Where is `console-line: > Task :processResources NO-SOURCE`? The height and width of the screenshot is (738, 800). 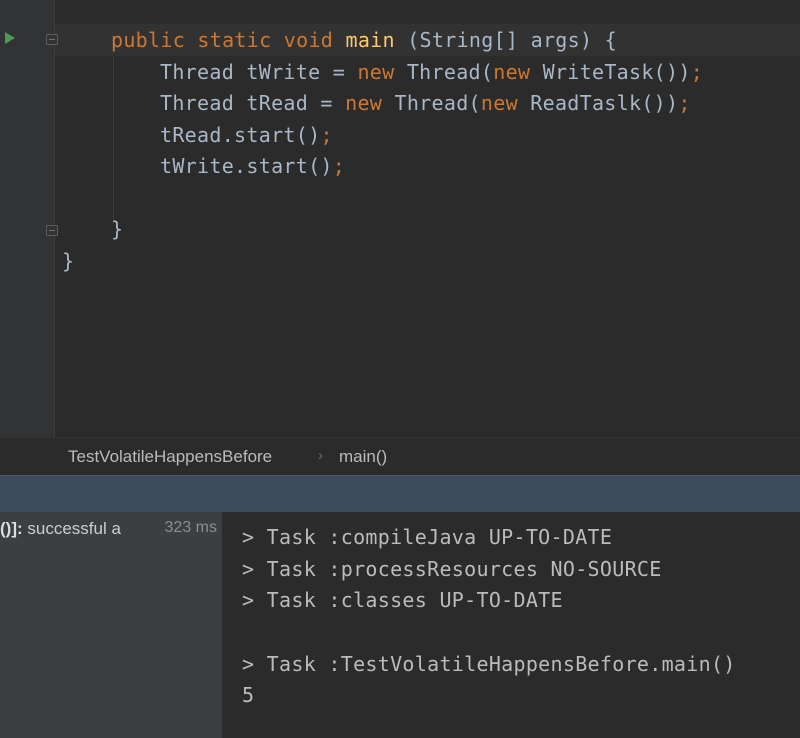 console-line: > Task :processResources NO-SOURCE is located at coordinates (452, 569).